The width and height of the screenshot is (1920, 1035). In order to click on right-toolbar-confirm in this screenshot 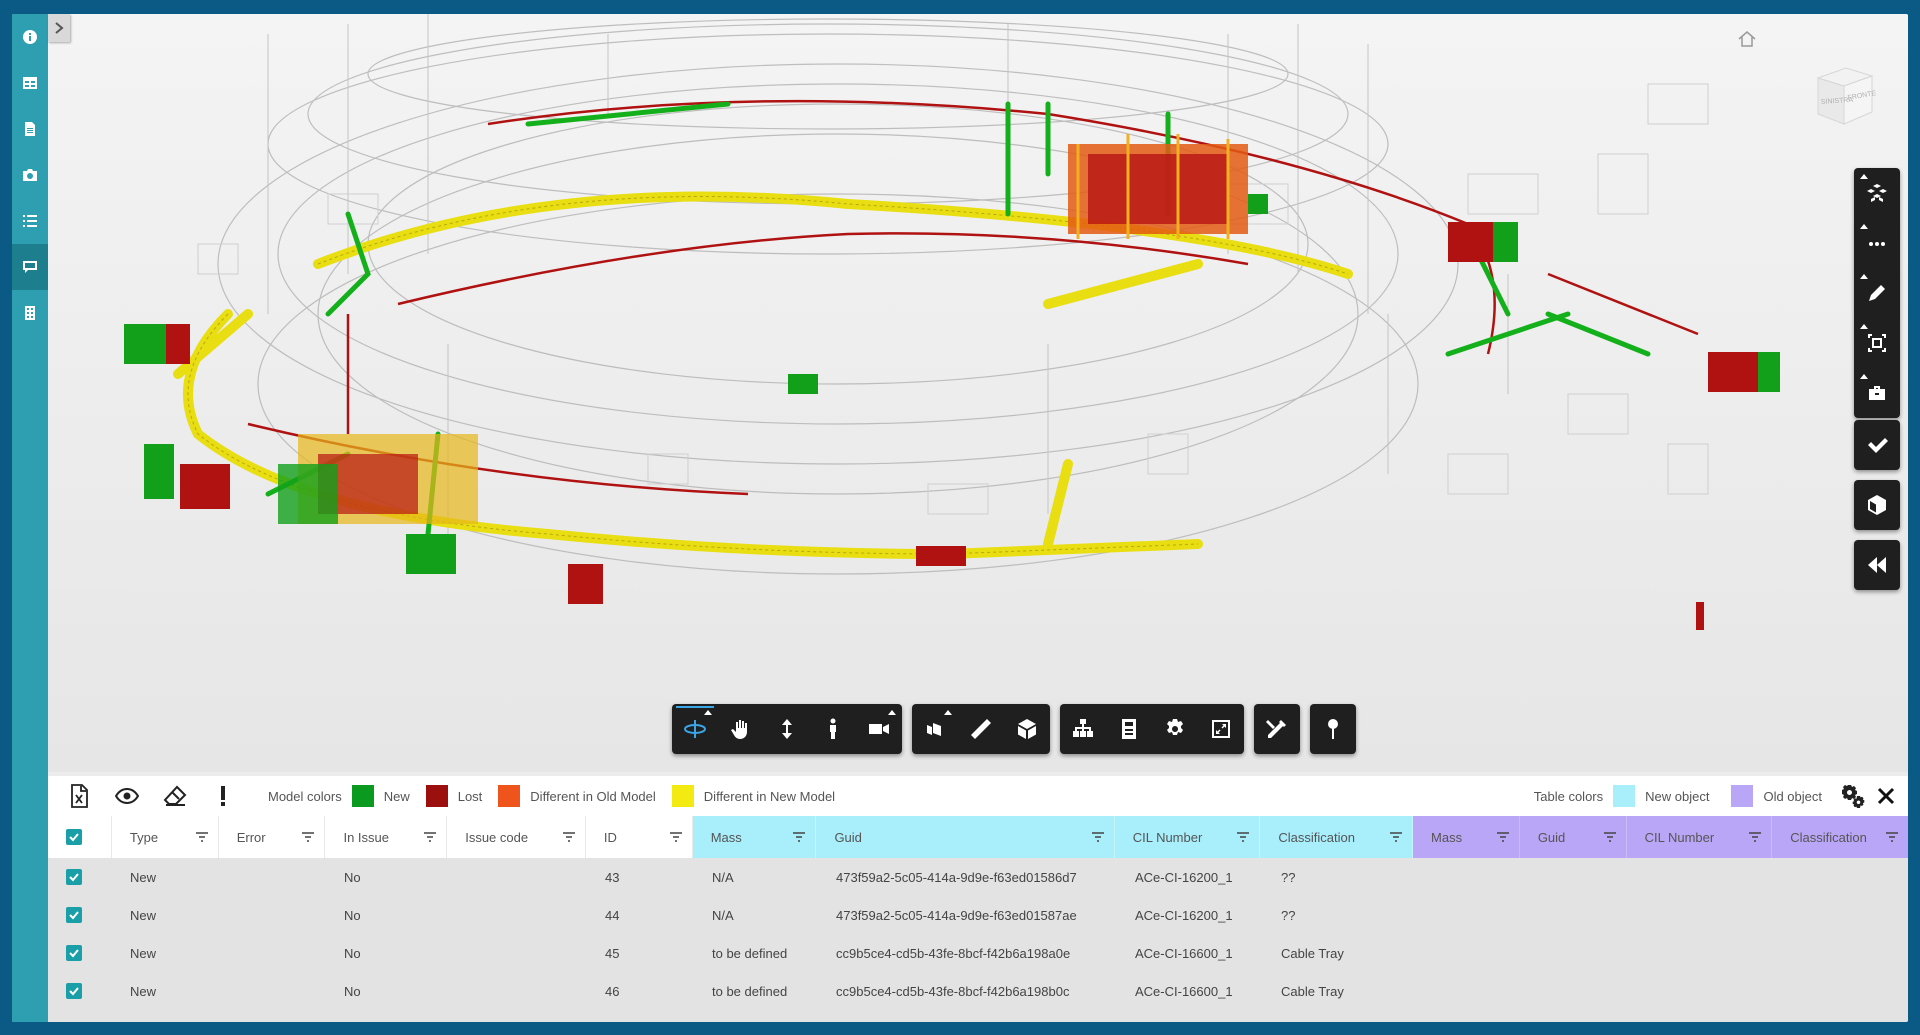, I will do `click(1877, 445)`.